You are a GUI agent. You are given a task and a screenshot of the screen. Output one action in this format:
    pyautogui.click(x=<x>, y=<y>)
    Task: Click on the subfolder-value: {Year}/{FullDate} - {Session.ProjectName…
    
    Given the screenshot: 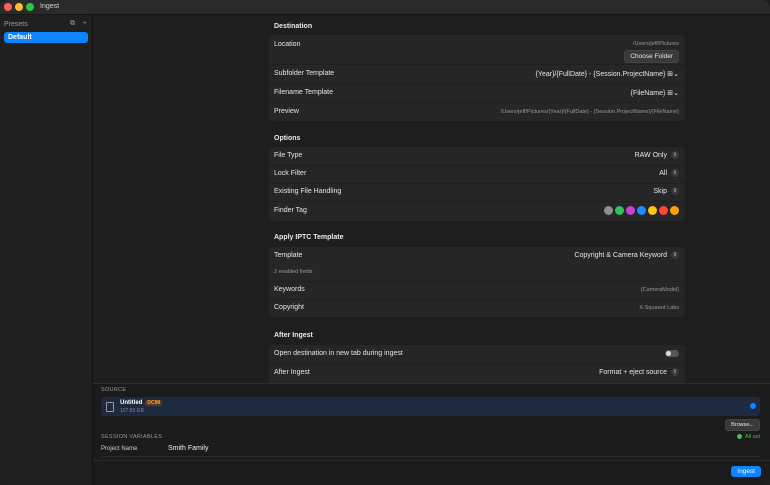 What is the action you would take?
    pyautogui.click(x=607, y=74)
    